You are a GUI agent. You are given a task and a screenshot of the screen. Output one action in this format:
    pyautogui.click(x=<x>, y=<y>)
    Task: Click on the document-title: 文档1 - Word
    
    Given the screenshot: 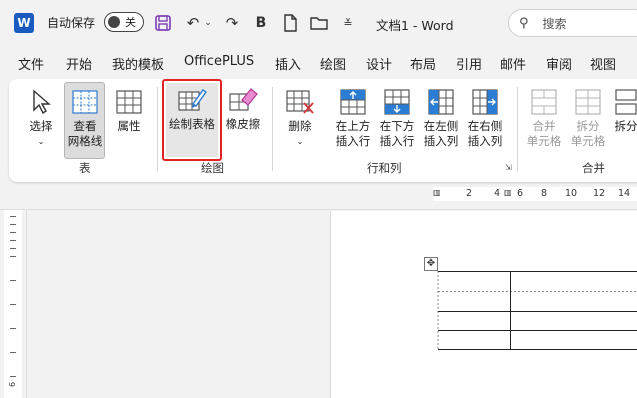 What is the action you would take?
    pyautogui.click(x=415, y=25)
    